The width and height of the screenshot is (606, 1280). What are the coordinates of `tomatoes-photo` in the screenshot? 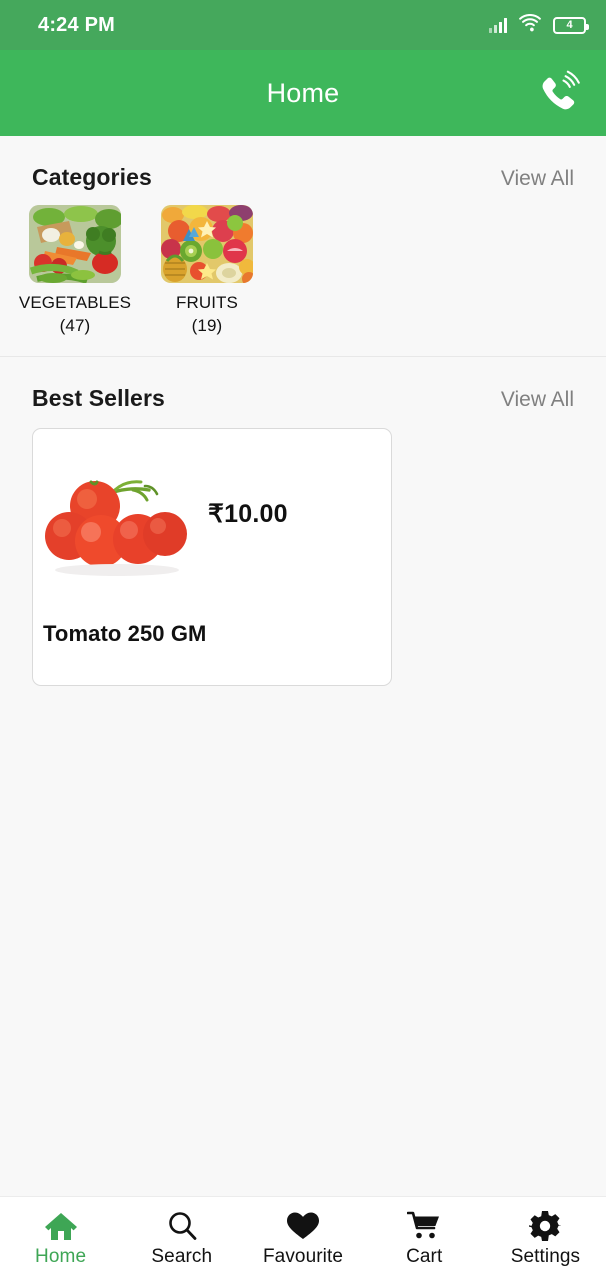 It's located at (120, 513).